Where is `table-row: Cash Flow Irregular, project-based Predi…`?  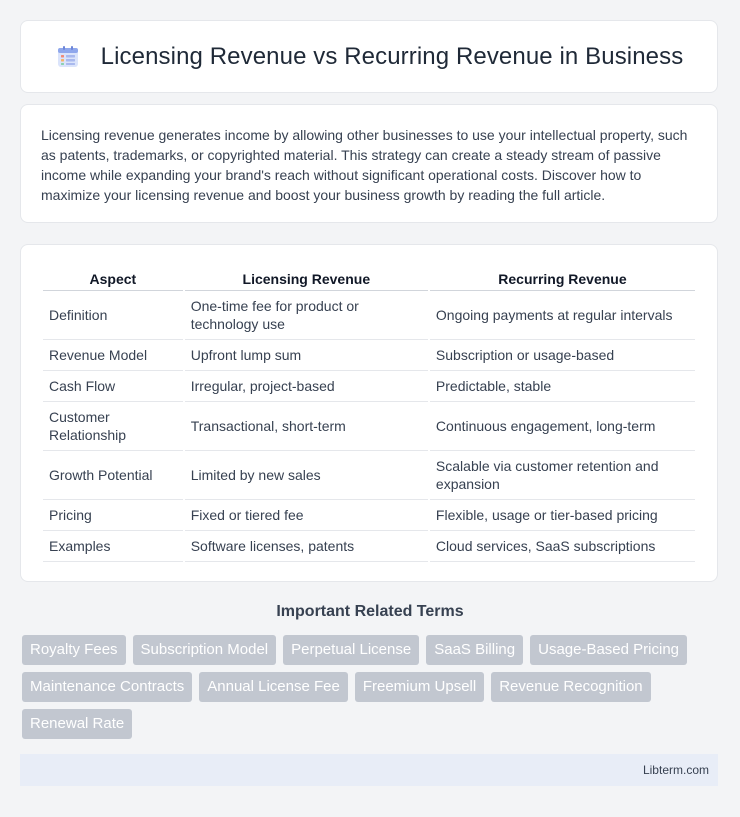 table-row: Cash Flow Irregular, project-based Predi… is located at coordinates (369, 386).